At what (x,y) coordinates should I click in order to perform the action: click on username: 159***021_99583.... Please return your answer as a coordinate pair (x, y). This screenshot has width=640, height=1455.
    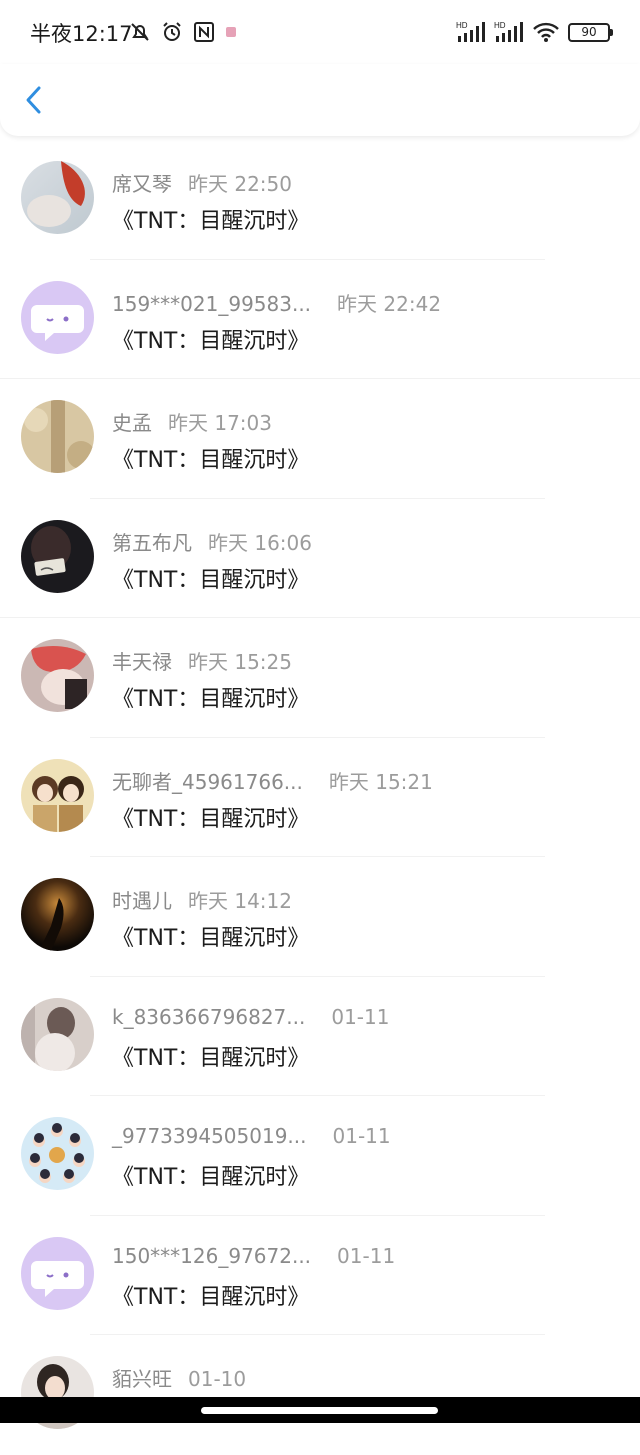
    Looking at the image, I should click on (211, 304).